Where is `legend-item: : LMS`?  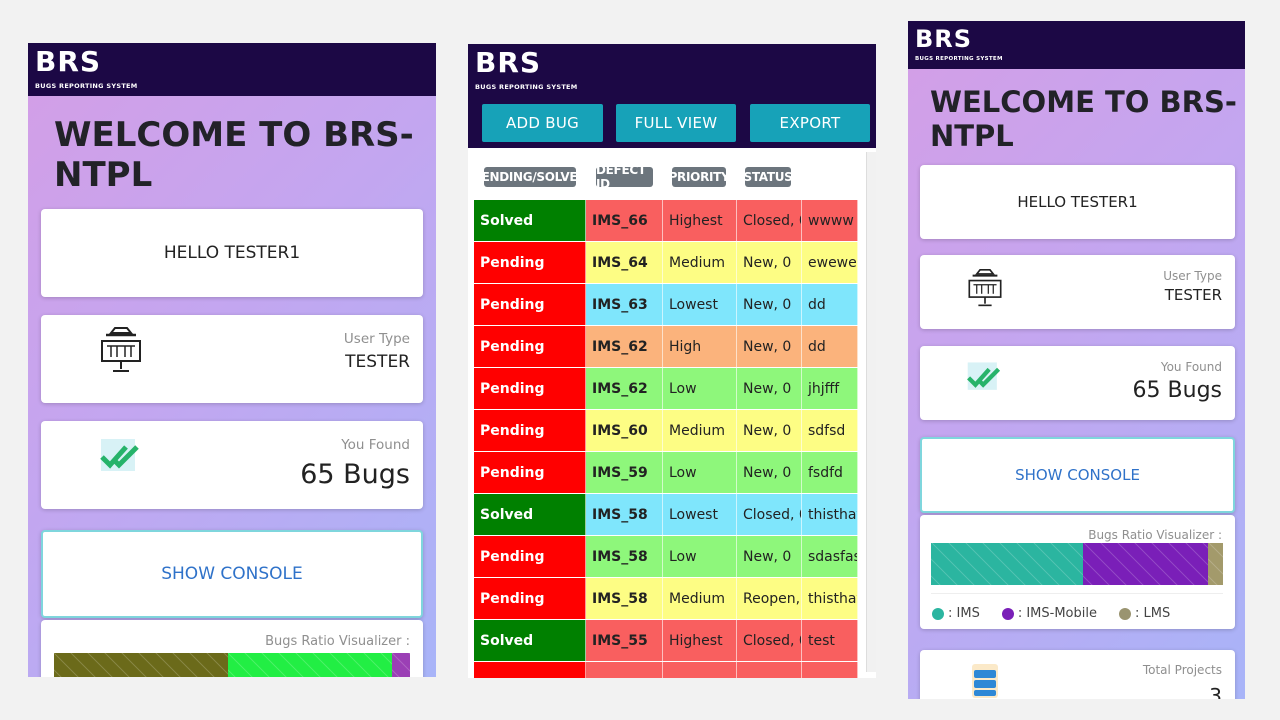 legend-item: : LMS is located at coordinates (1144, 613).